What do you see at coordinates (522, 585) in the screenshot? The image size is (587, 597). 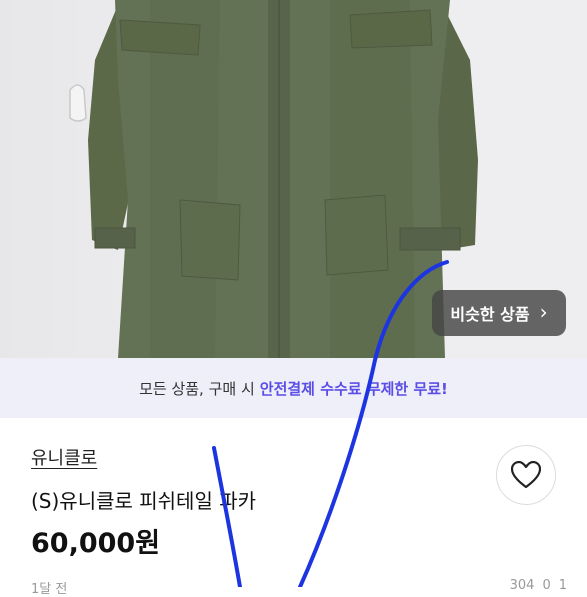 I see `view-count: 304` at bounding box center [522, 585].